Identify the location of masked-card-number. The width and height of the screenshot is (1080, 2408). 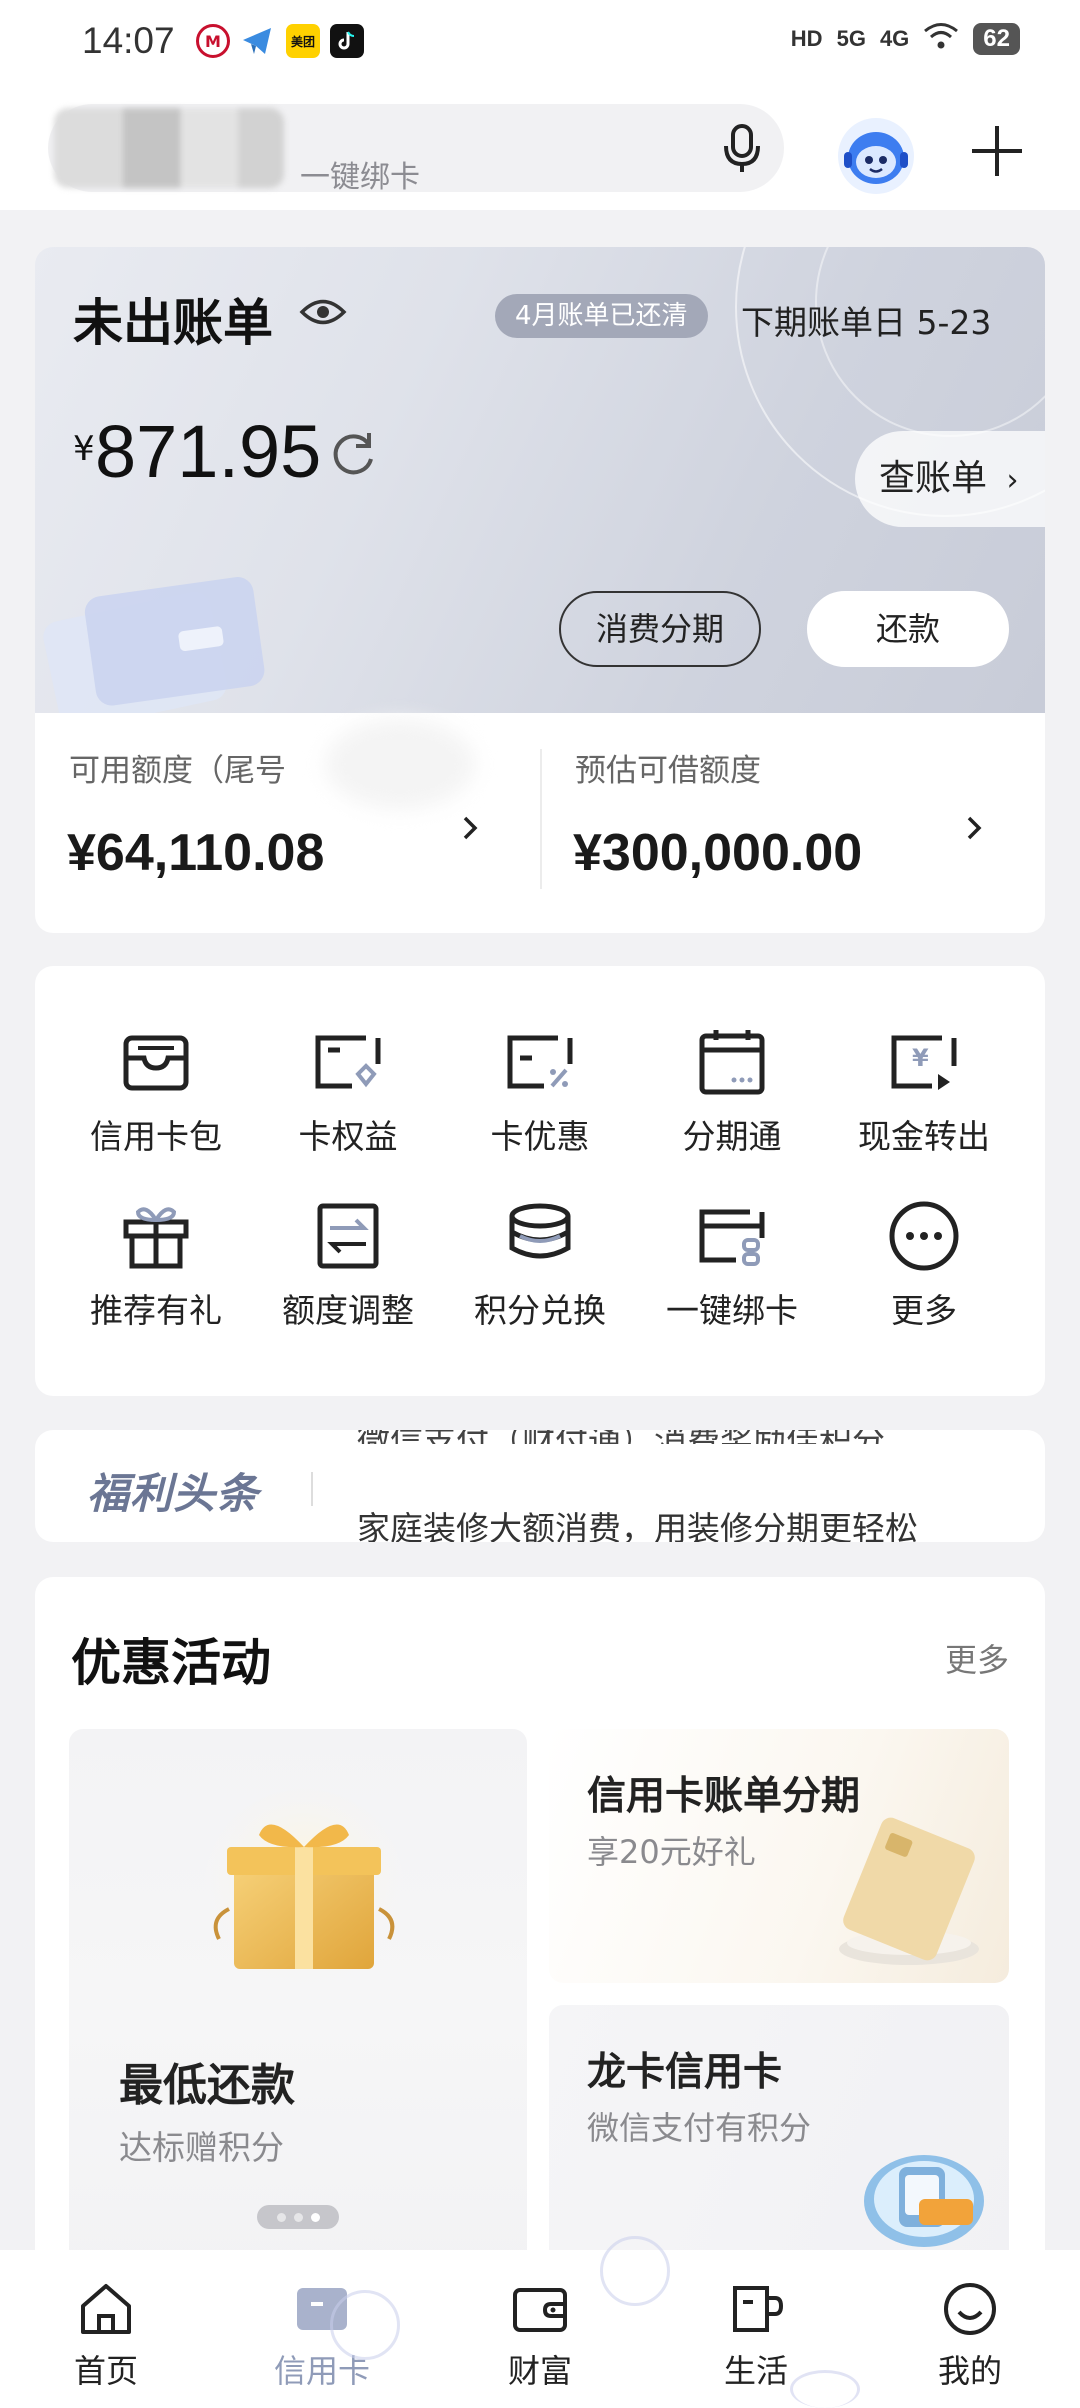
(400, 764).